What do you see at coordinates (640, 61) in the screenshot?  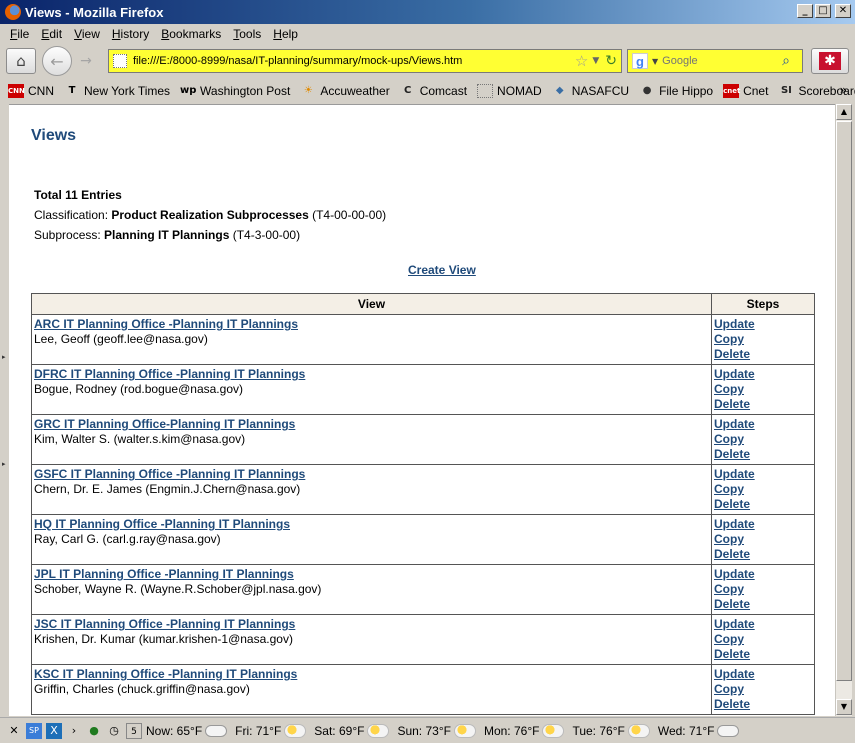 I see `google-icon: g` at bounding box center [640, 61].